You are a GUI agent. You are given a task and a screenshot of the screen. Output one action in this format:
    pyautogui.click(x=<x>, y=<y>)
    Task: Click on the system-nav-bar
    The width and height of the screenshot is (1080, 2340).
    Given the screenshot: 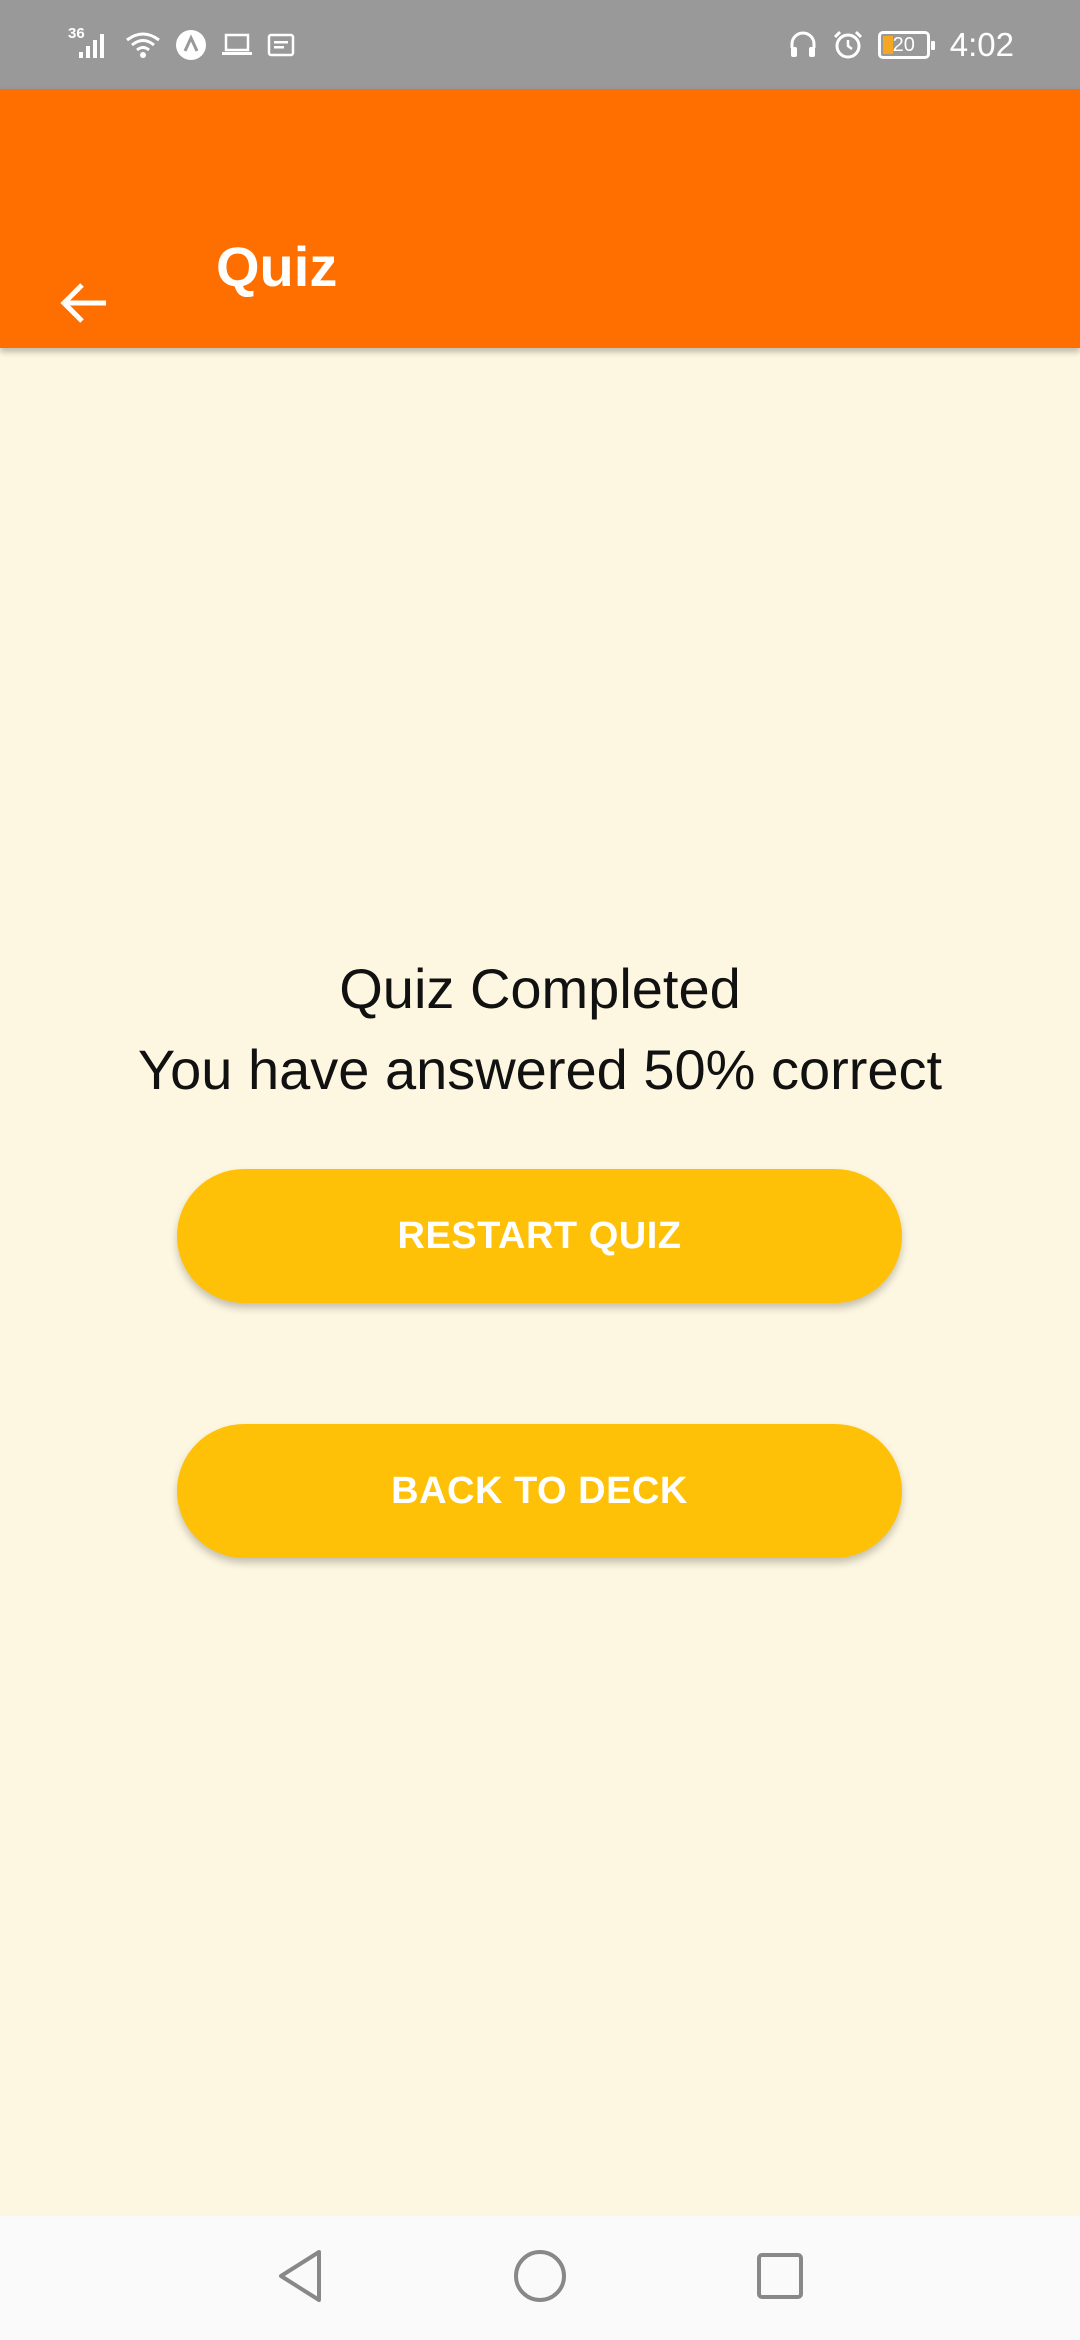 What is the action you would take?
    pyautogui.click(x=540, y=2278)
    